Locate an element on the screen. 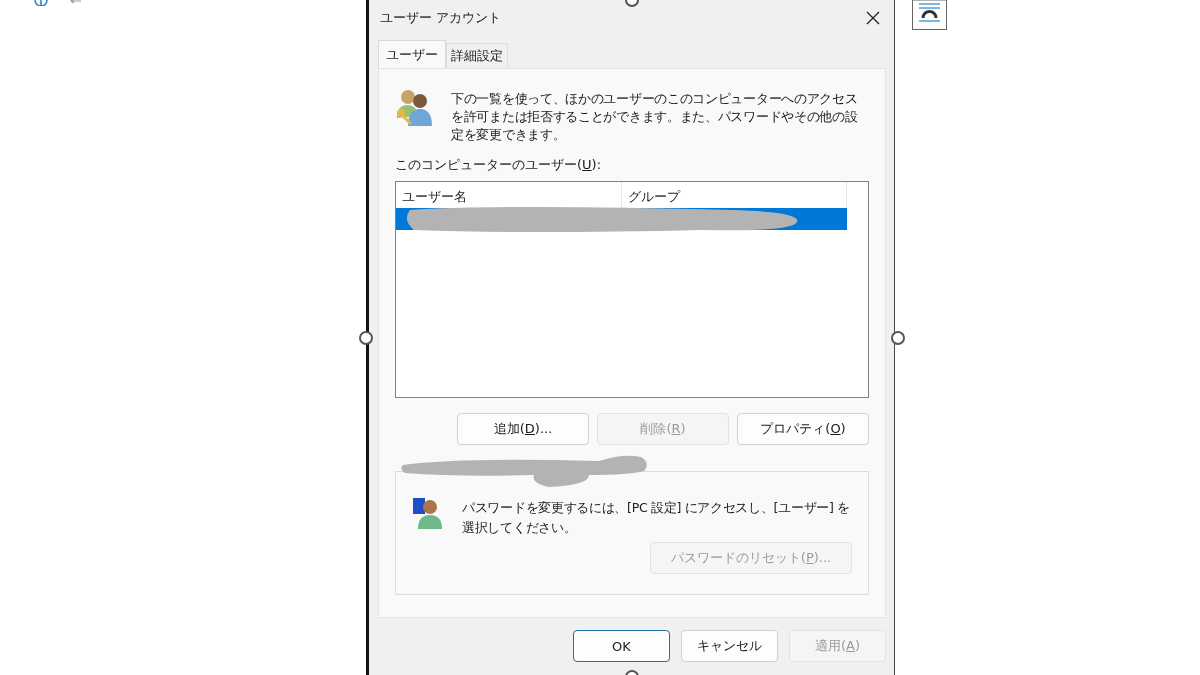 This screenshot has height=675, width=1200. window-title: ユーザー アカウント is located at coordinates (441, 18).